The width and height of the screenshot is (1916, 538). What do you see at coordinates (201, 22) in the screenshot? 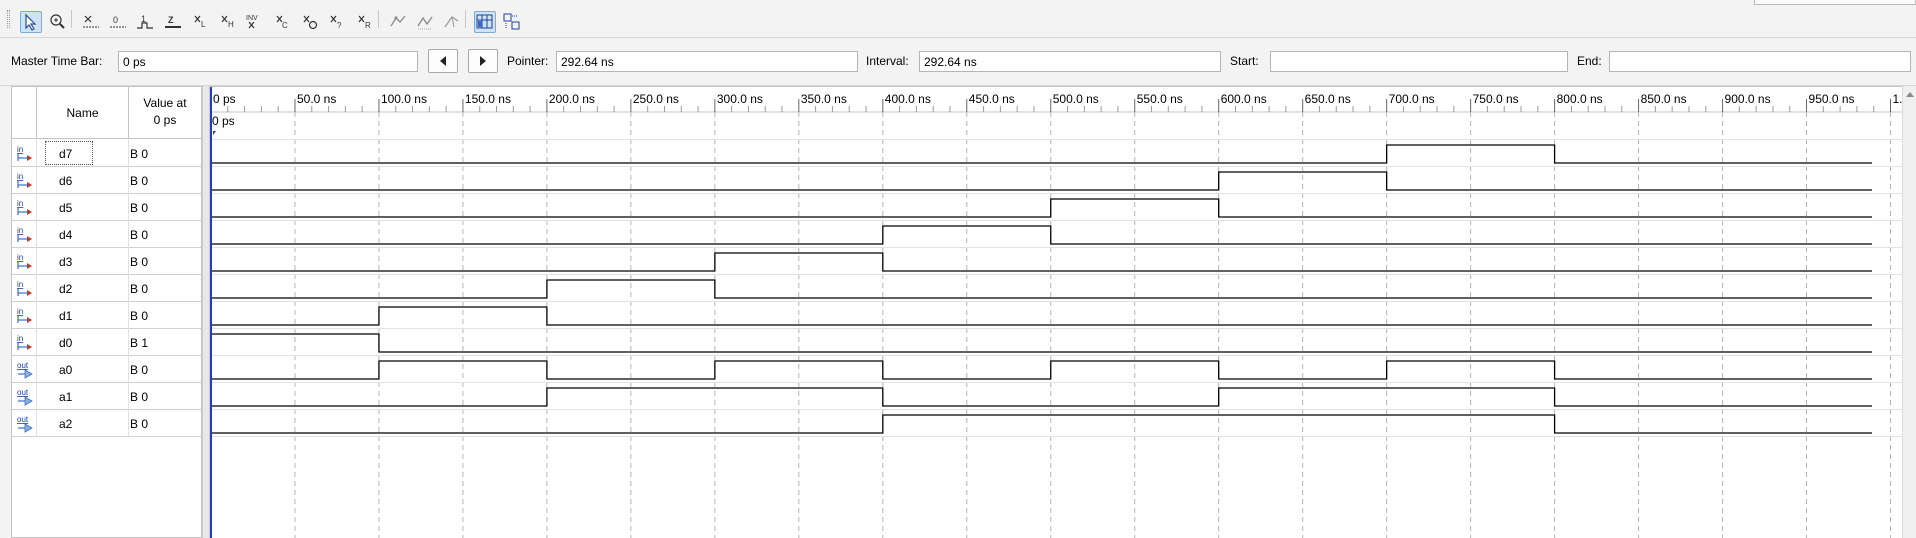
I see `force-weak-low-button: L` at bounding box center [201, 22].